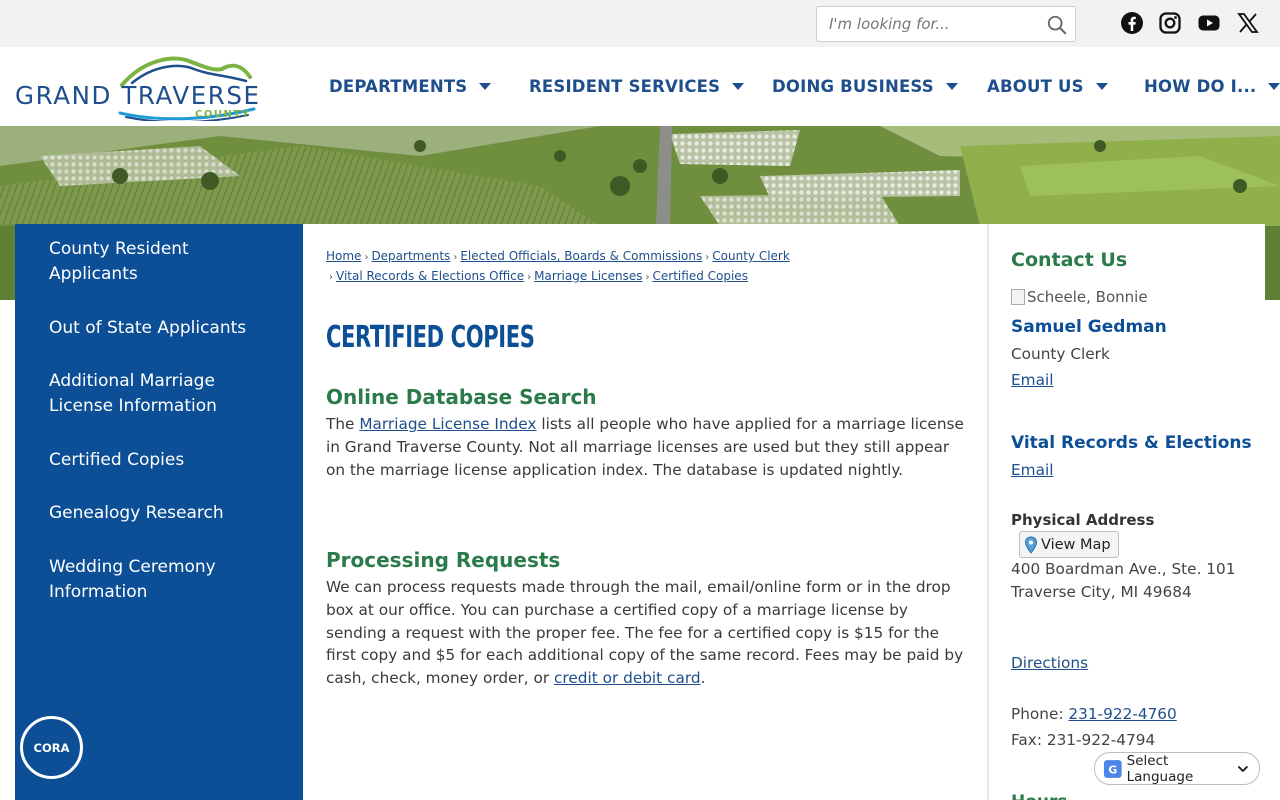 The width and height of the screenshot is (1280, 800). What do you see at coordinates (1160, 768) in the screenshot?
I see `language-selector-label: Select Language` at bounding box center [1160, 768].